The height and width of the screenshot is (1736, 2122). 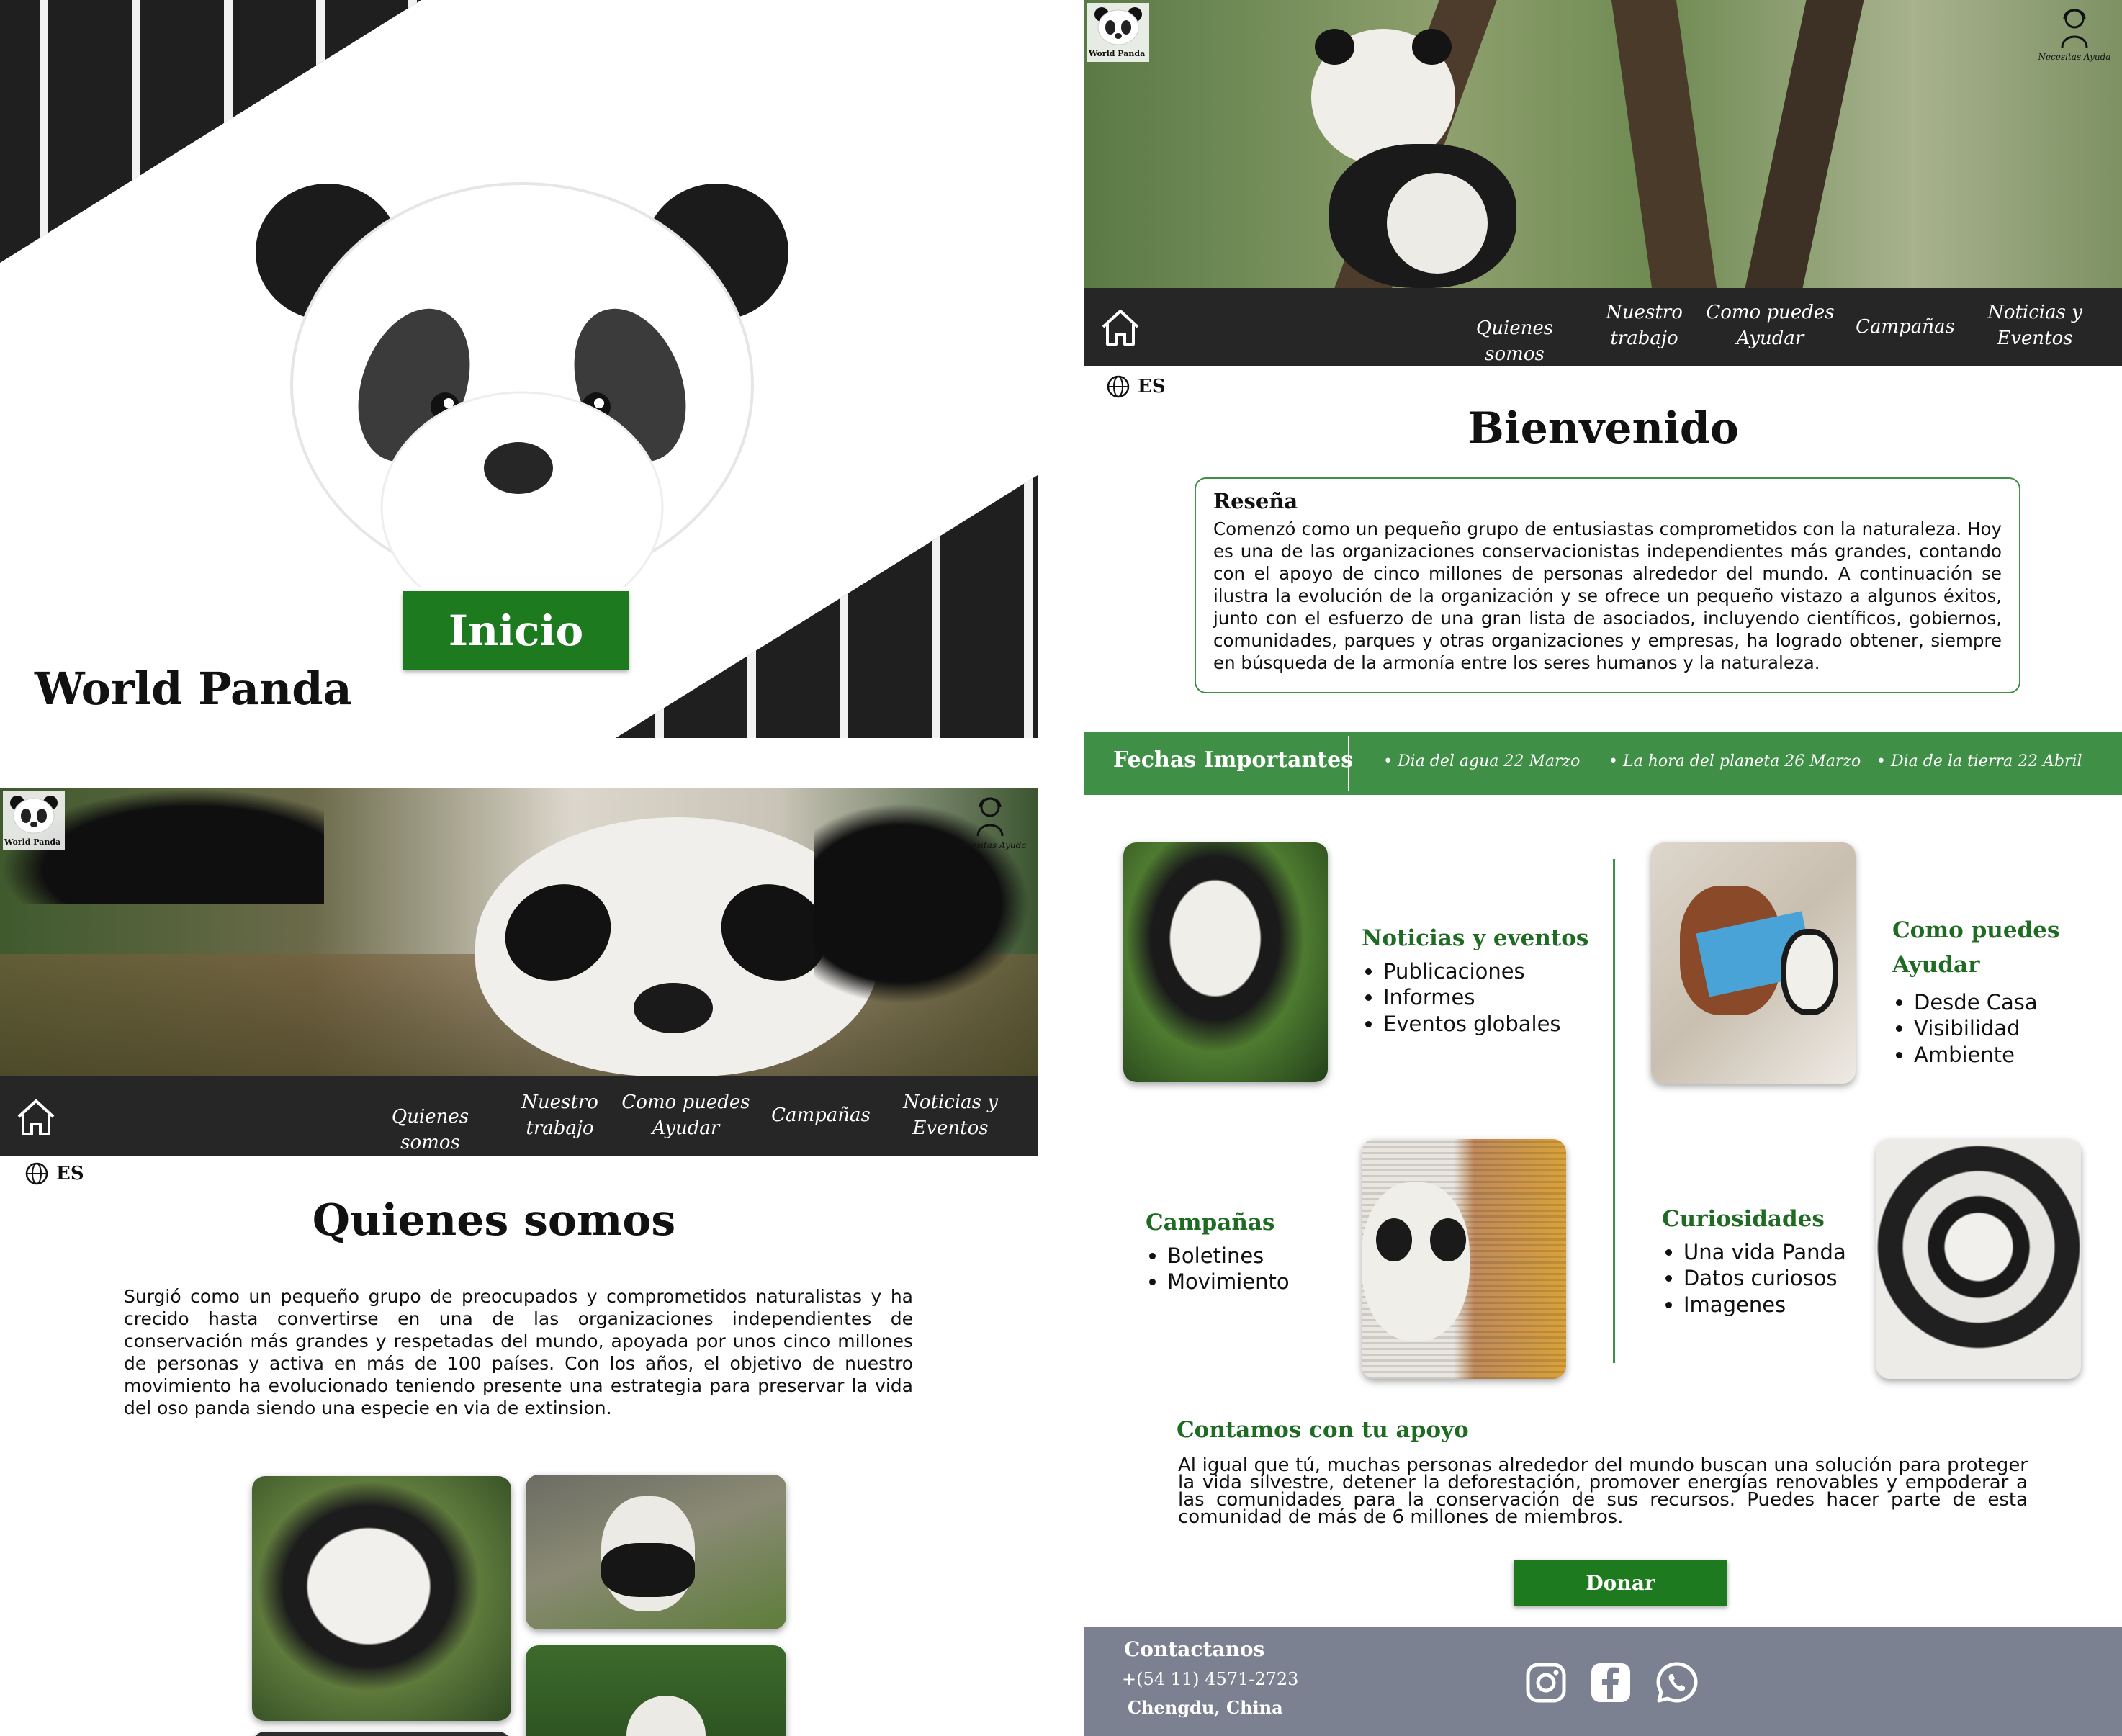 I want to click on whatsapp-icon, so click(x=1677, y=1682).